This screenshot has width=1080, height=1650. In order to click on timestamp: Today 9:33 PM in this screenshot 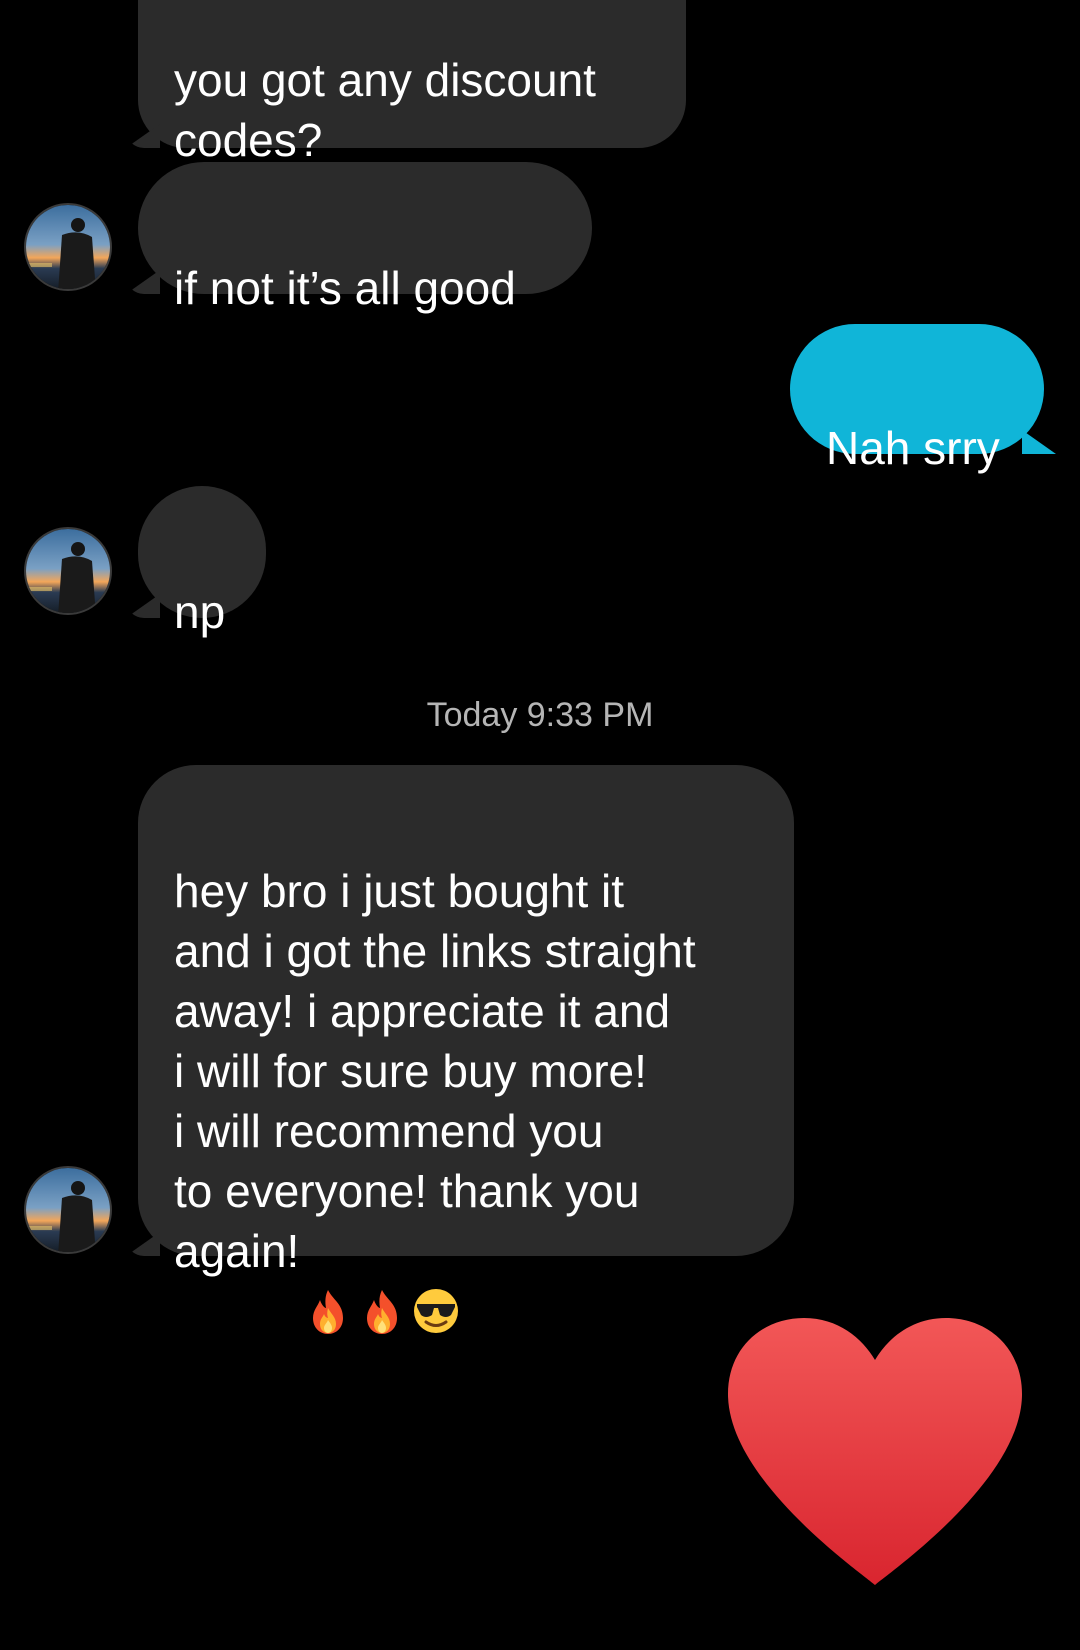, I will do `click(540, 715)`.